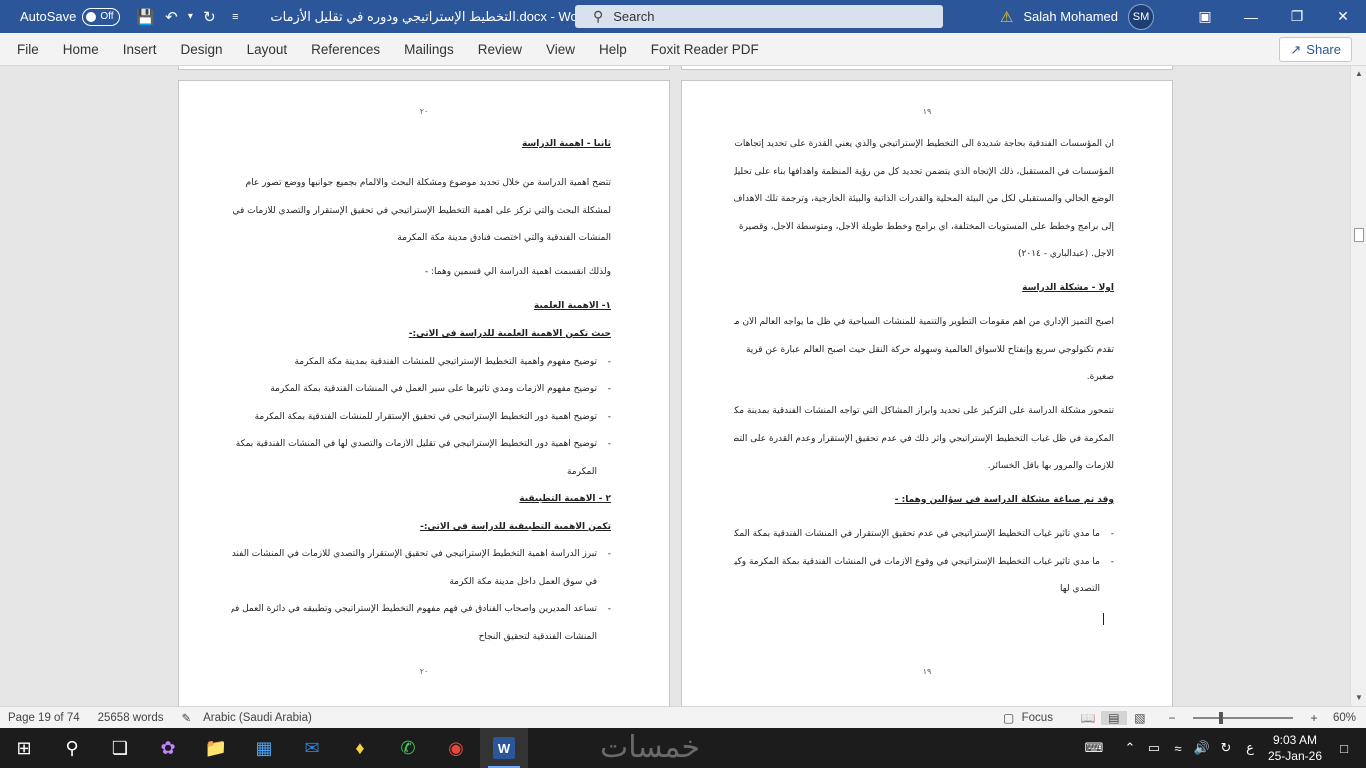 The width and height of the screenshot is (1366, 768). Describe the element at coordinates (312, 748) in the screenshot. I see `outlook-icon: ✉` at that location.